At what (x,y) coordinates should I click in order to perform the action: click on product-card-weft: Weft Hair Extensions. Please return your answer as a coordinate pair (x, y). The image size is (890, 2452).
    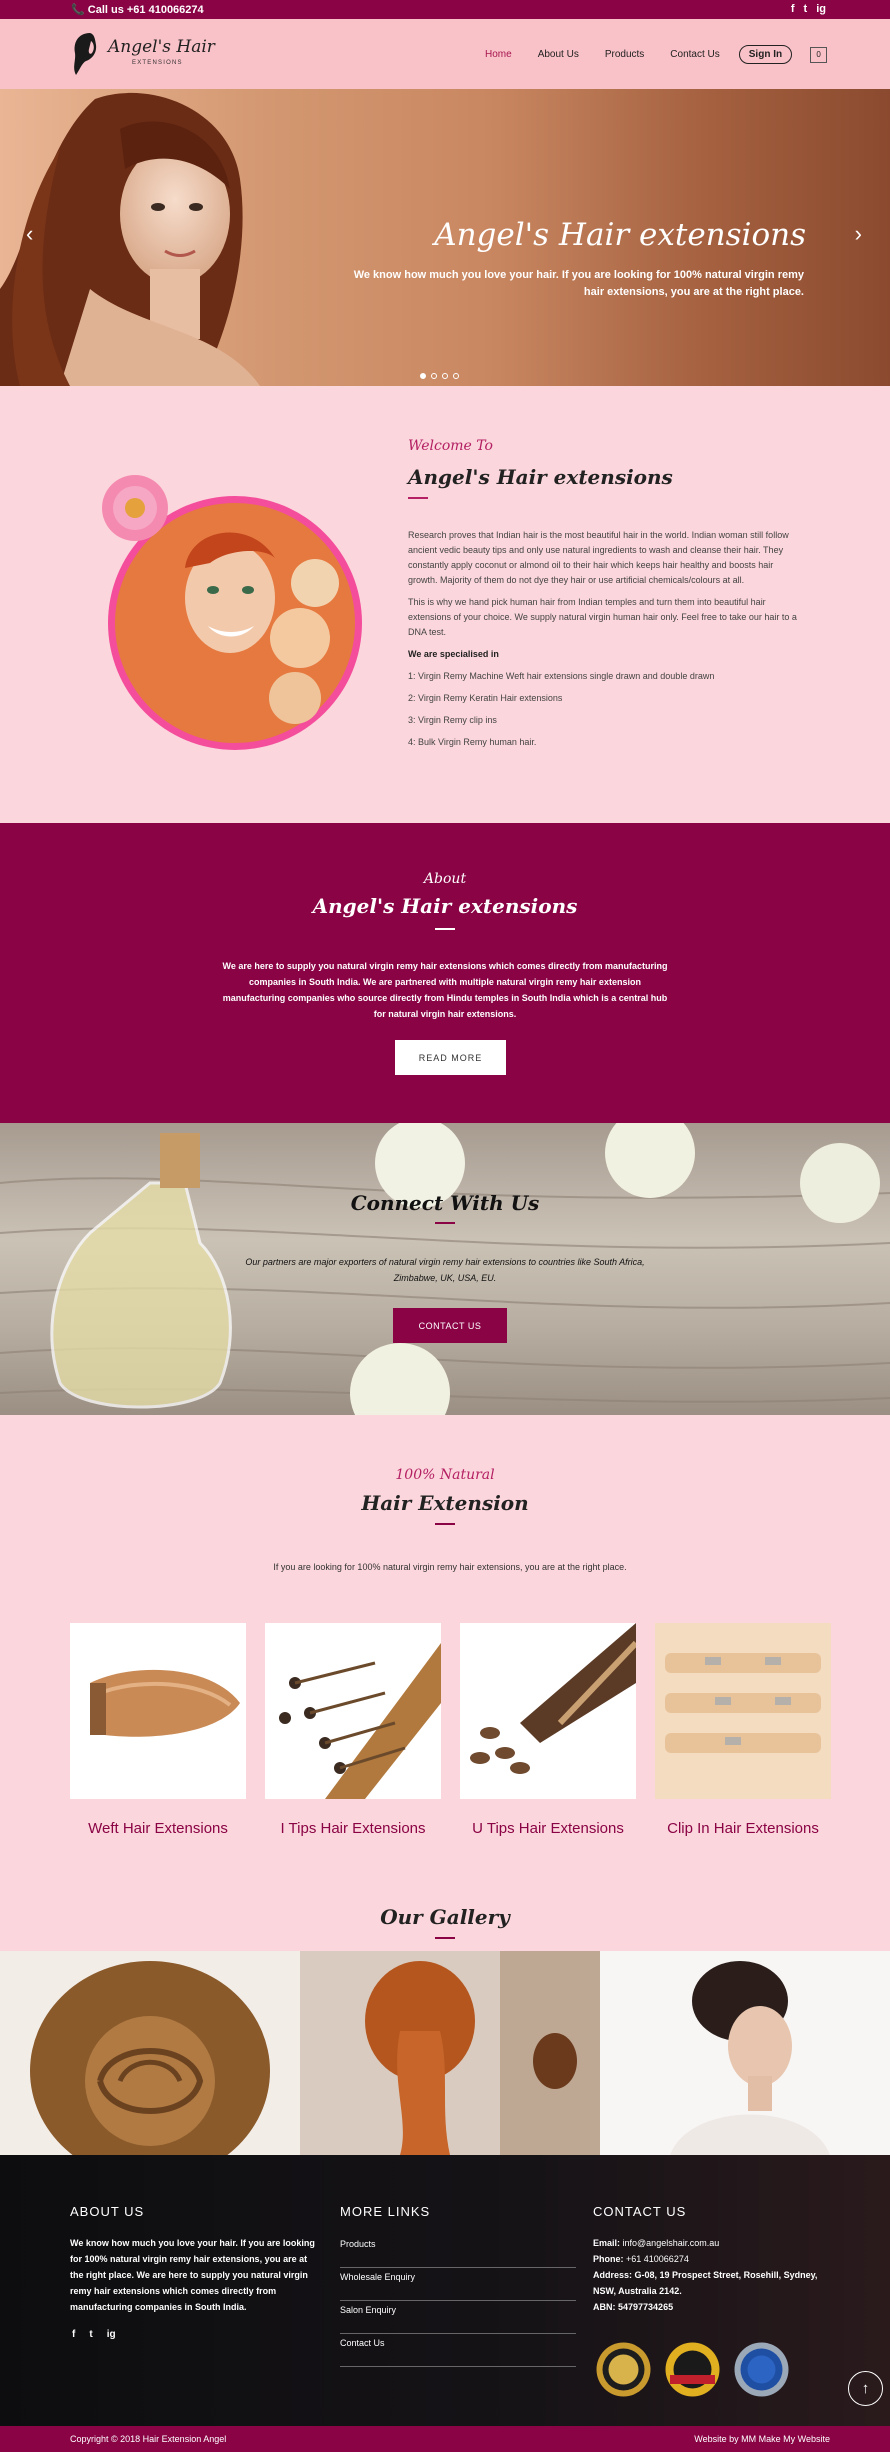
    Looking at the image, I should click on (158, 1730).